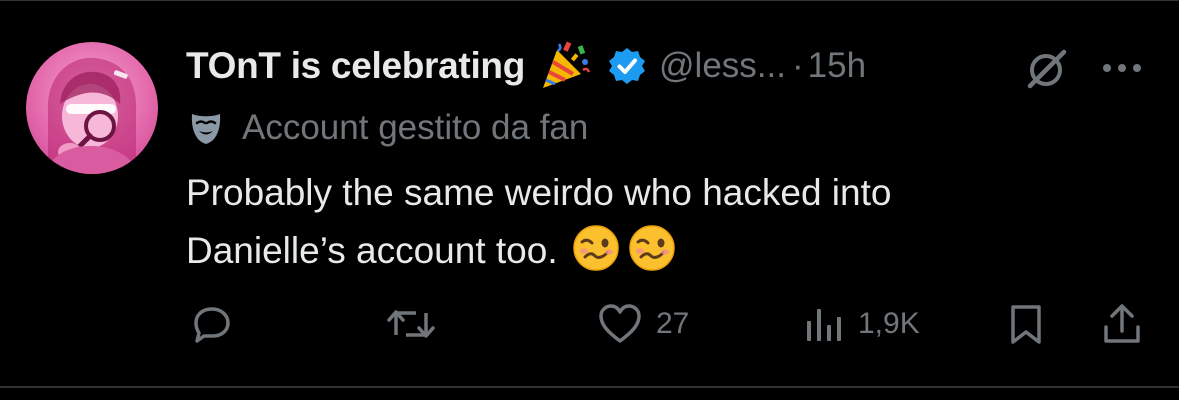 The height and width of the screenshot is (400, 1179). I want to click on heart-icon, so click(620, 323).